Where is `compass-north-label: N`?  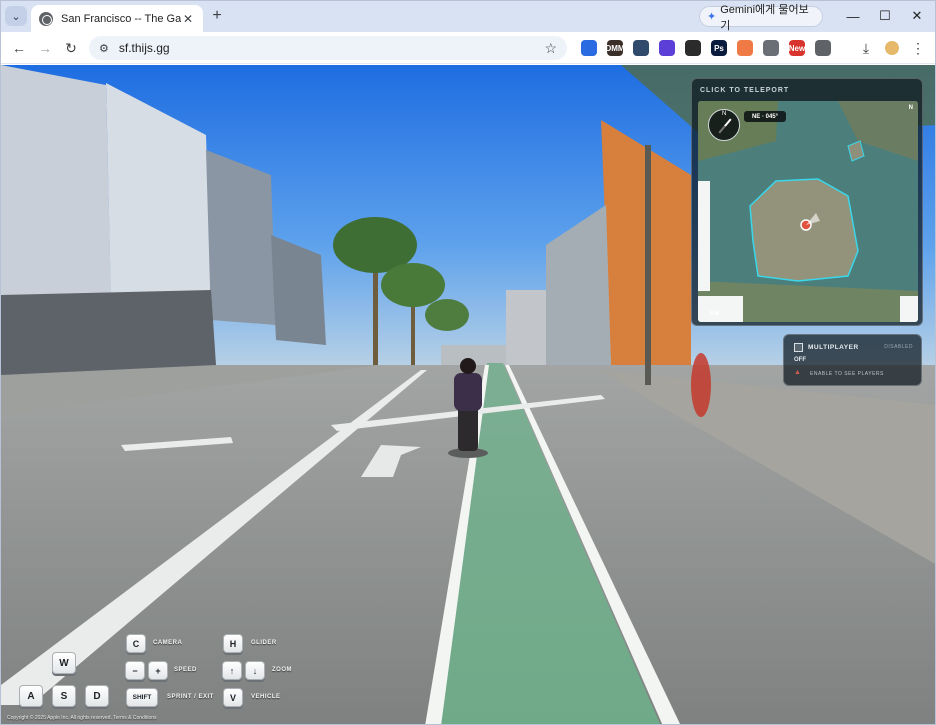 compass-north-label: N is located at coordinates (724, 114).